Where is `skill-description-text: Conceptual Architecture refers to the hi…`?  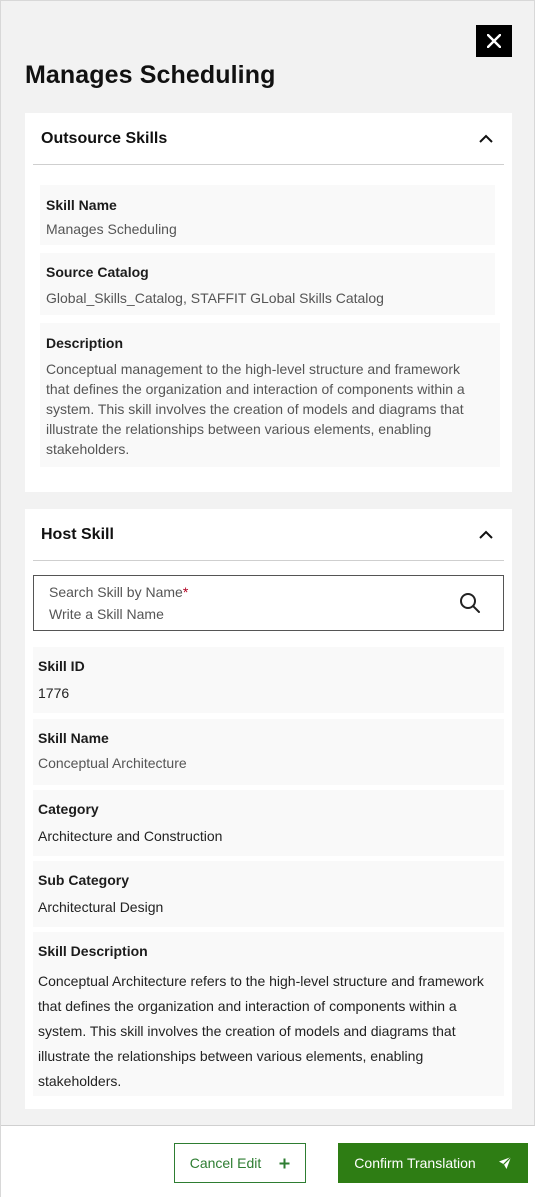 skill-description-text: Conceptual Architecture refers to the hi… is located at coordinates (270, 1031).